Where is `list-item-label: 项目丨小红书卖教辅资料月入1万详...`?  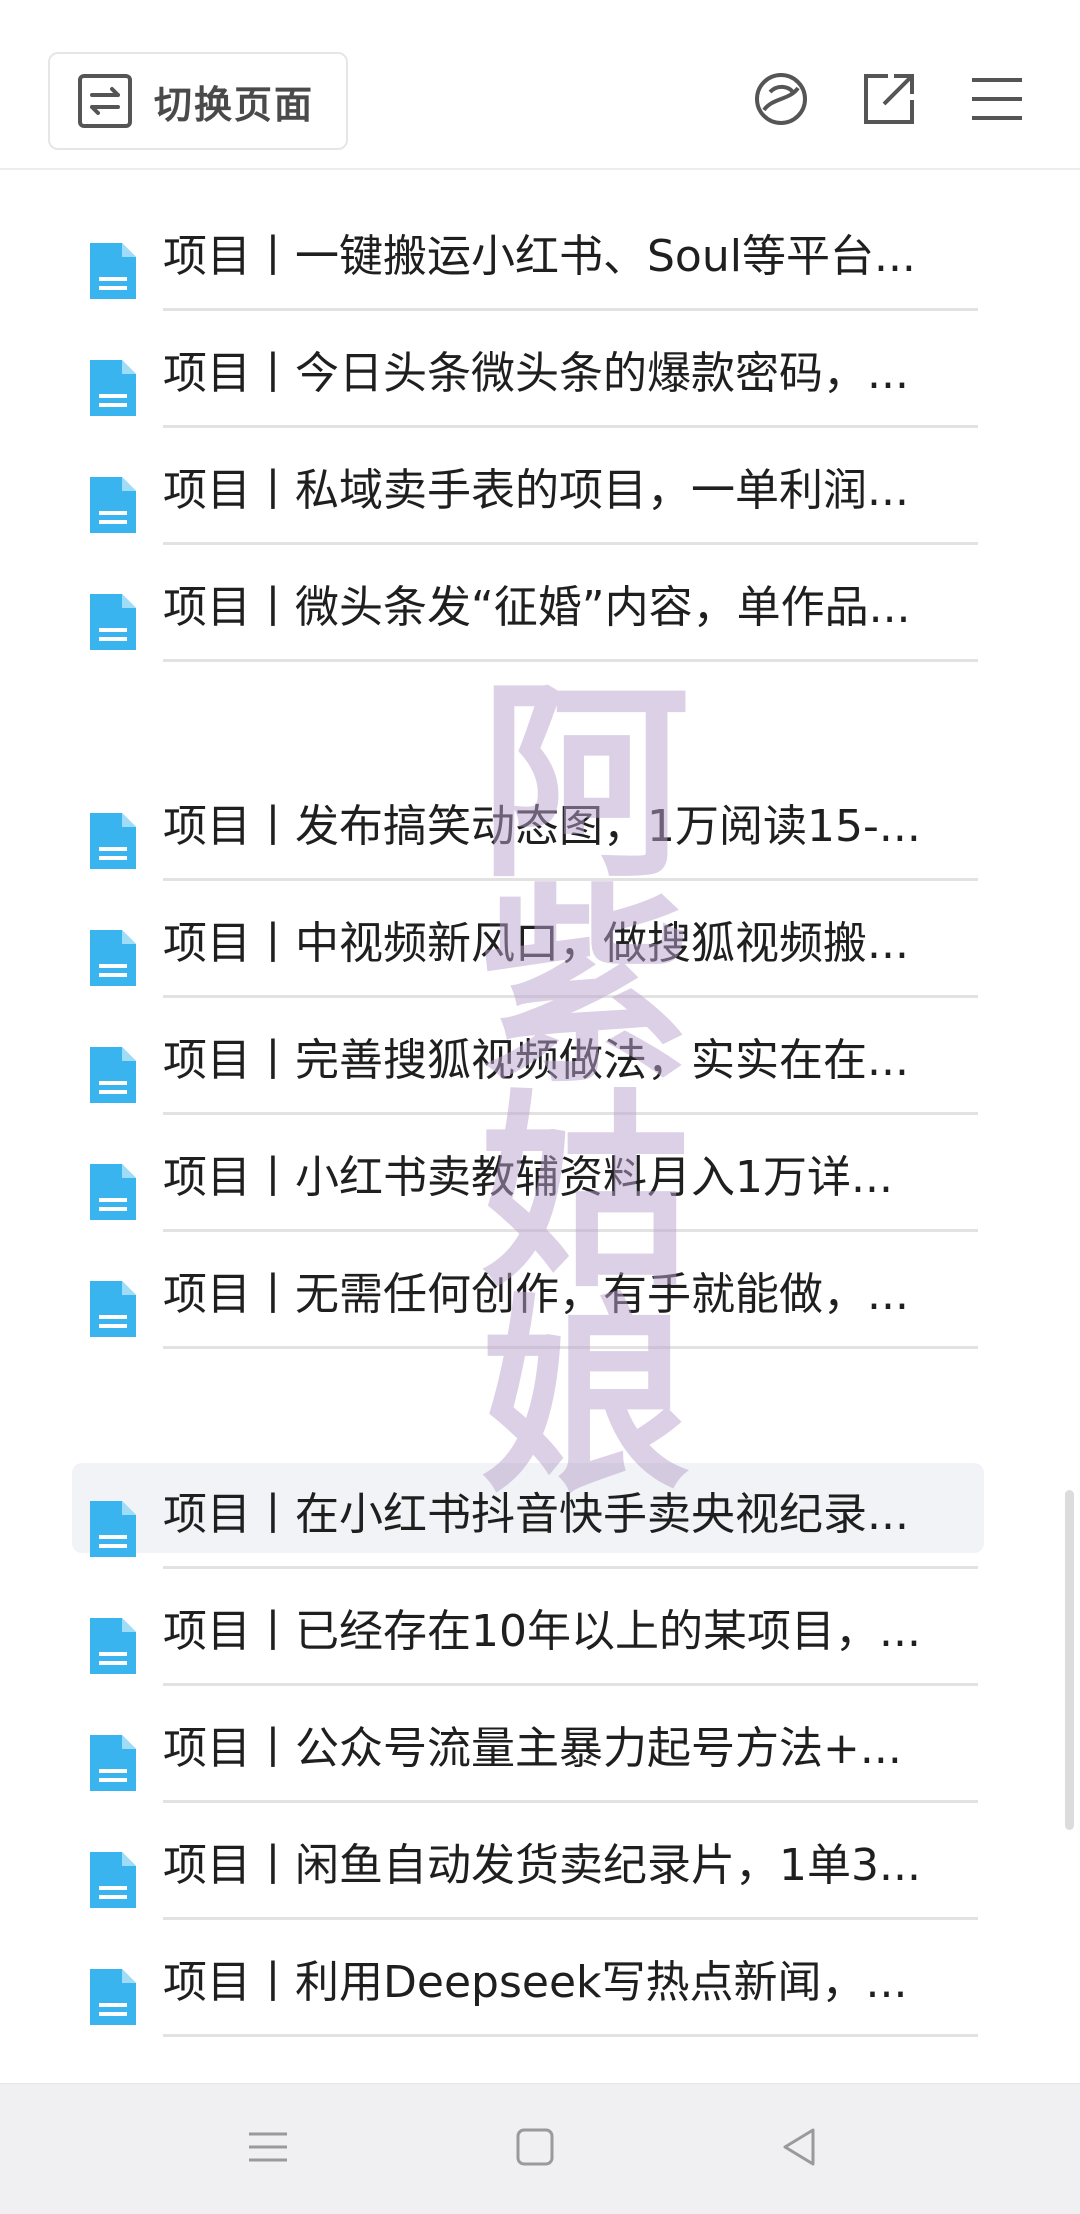
list-item-label: 项目丨小红书卖教辅资料月入1万详... is located at coordinates (528, 1177).